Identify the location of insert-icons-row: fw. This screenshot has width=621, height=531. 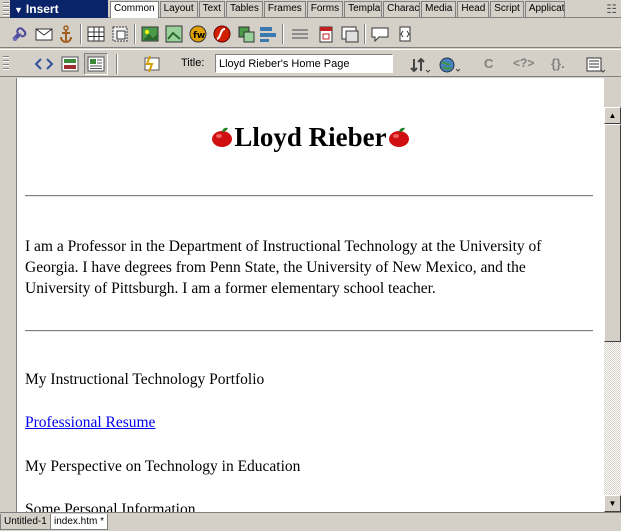
(310, 33).